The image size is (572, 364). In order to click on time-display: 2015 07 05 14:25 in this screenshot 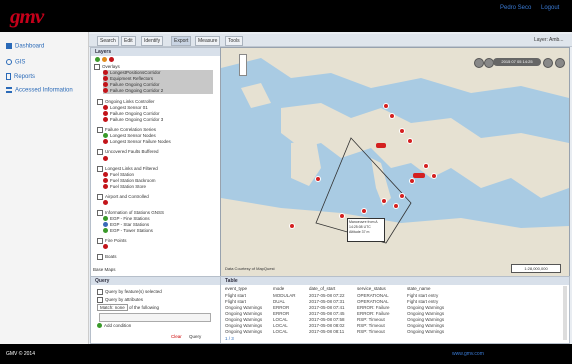, I will do `click(517, 62)`.